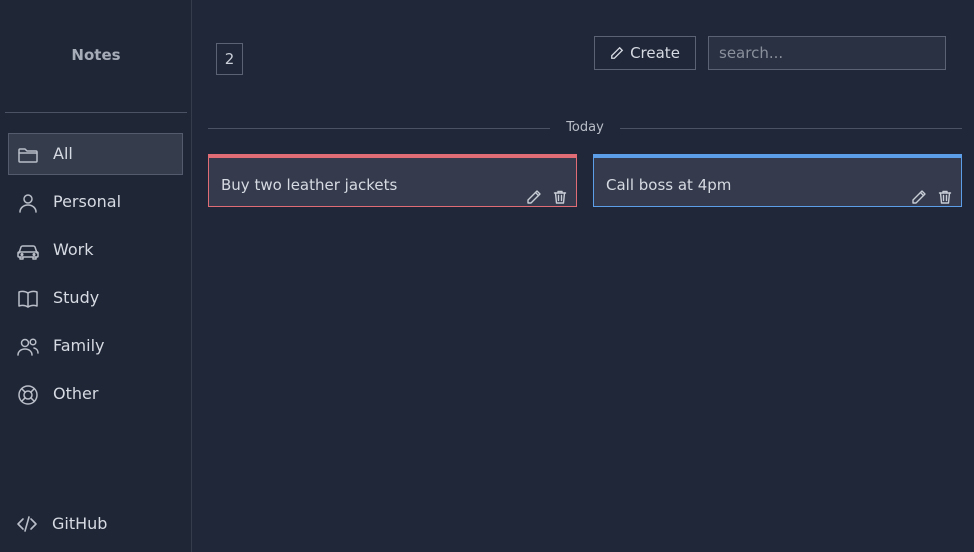  I want to click on section-divider-left, so click(379, 128).